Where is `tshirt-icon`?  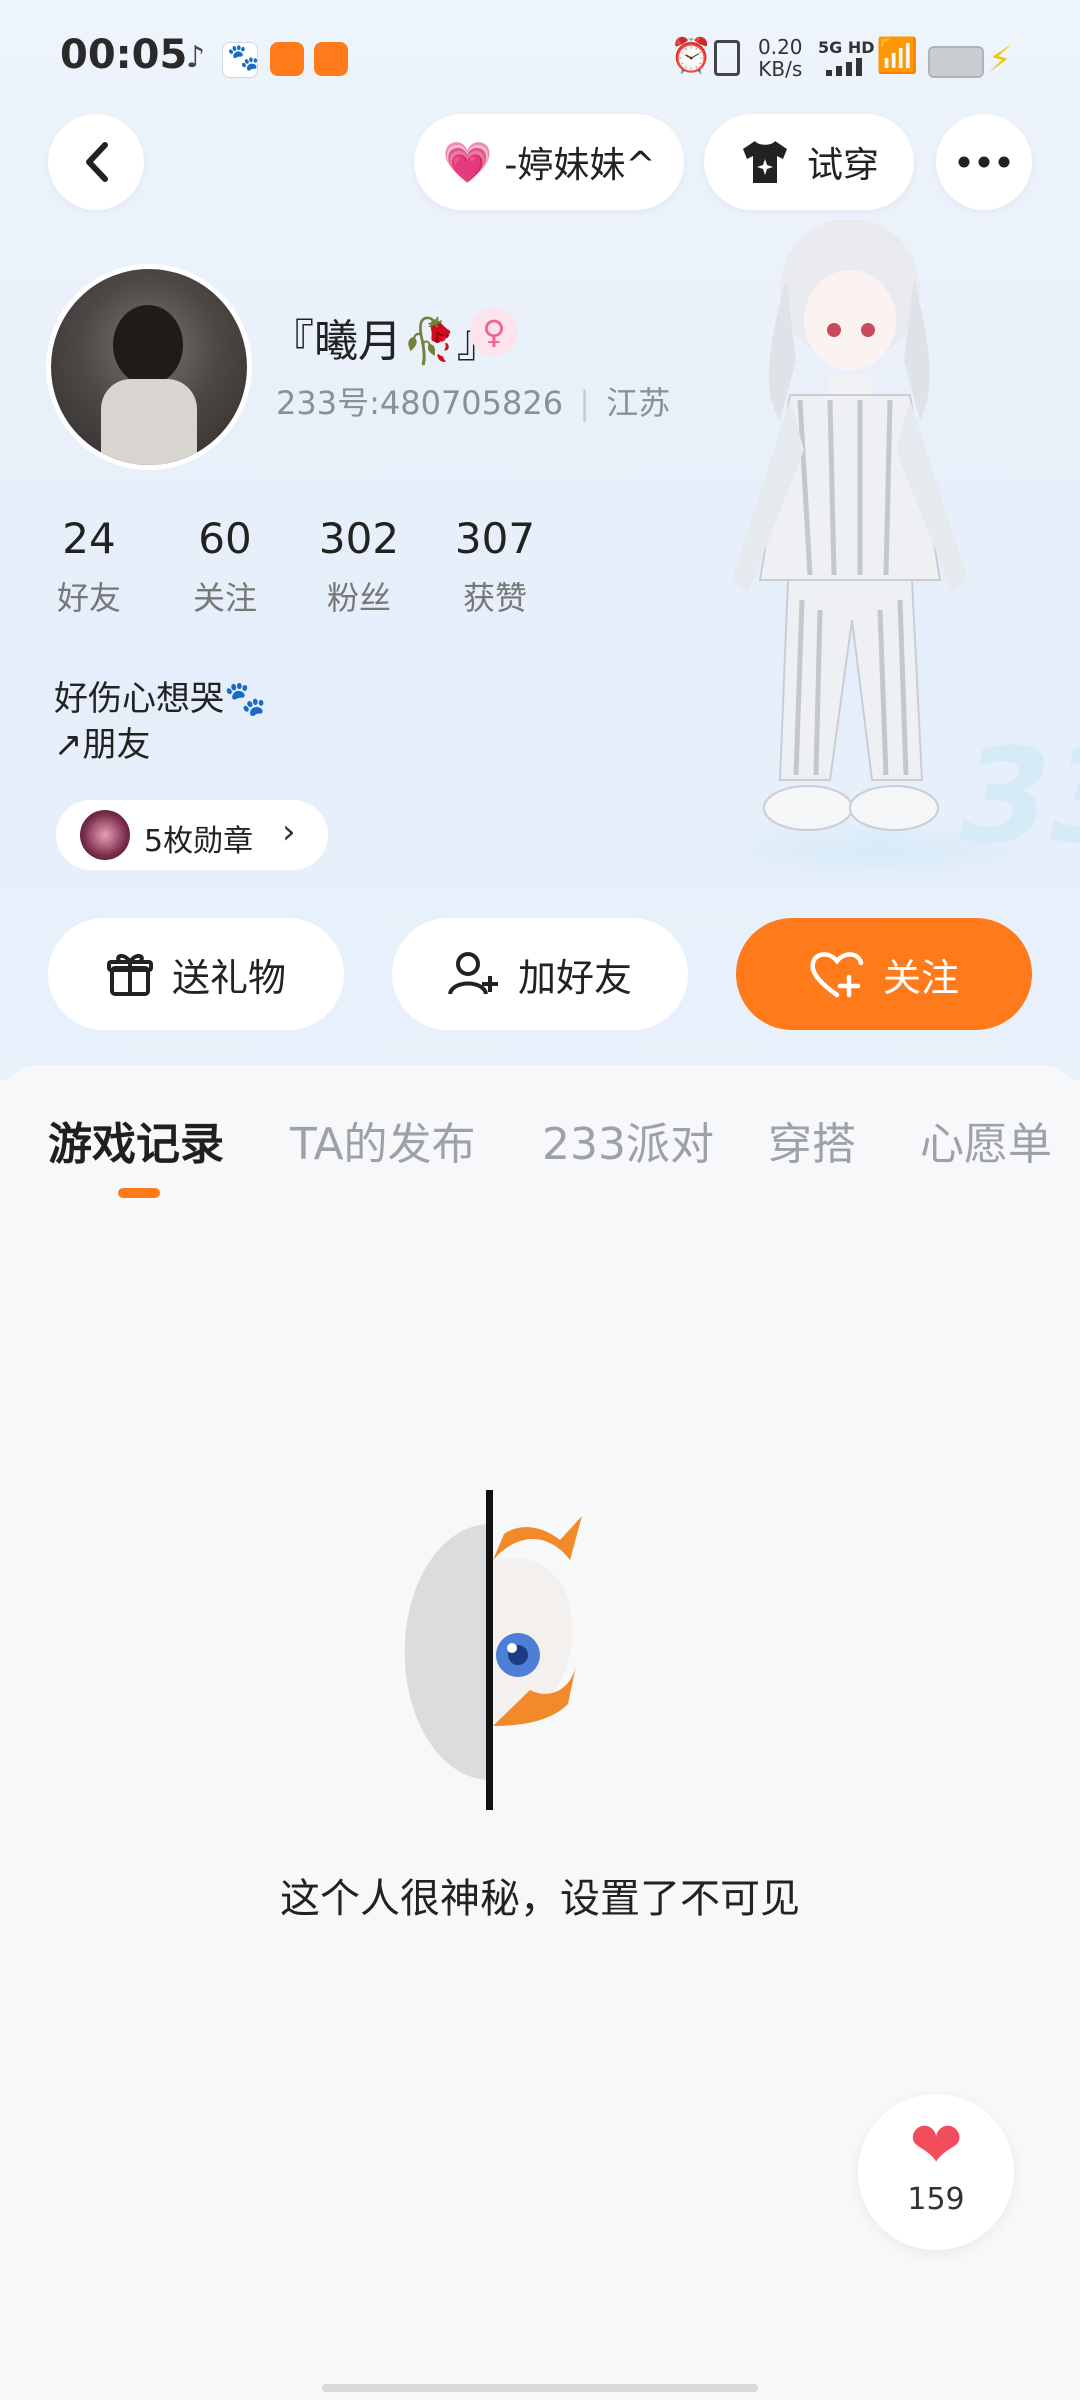 tshirt-icon is located at coordinates (764, 162).